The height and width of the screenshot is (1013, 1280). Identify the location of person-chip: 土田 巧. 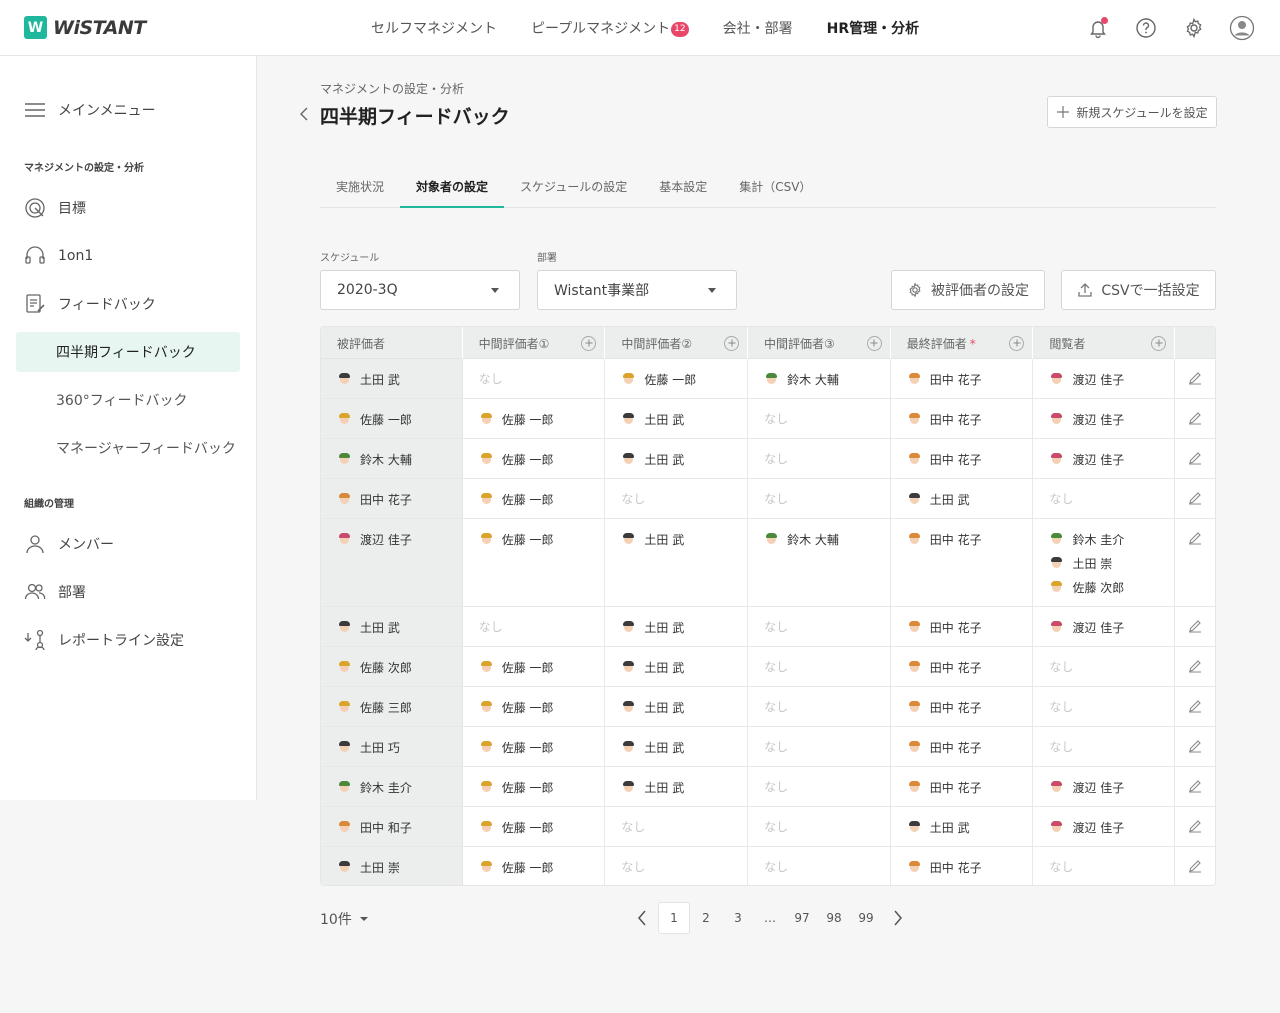
(399, 747).